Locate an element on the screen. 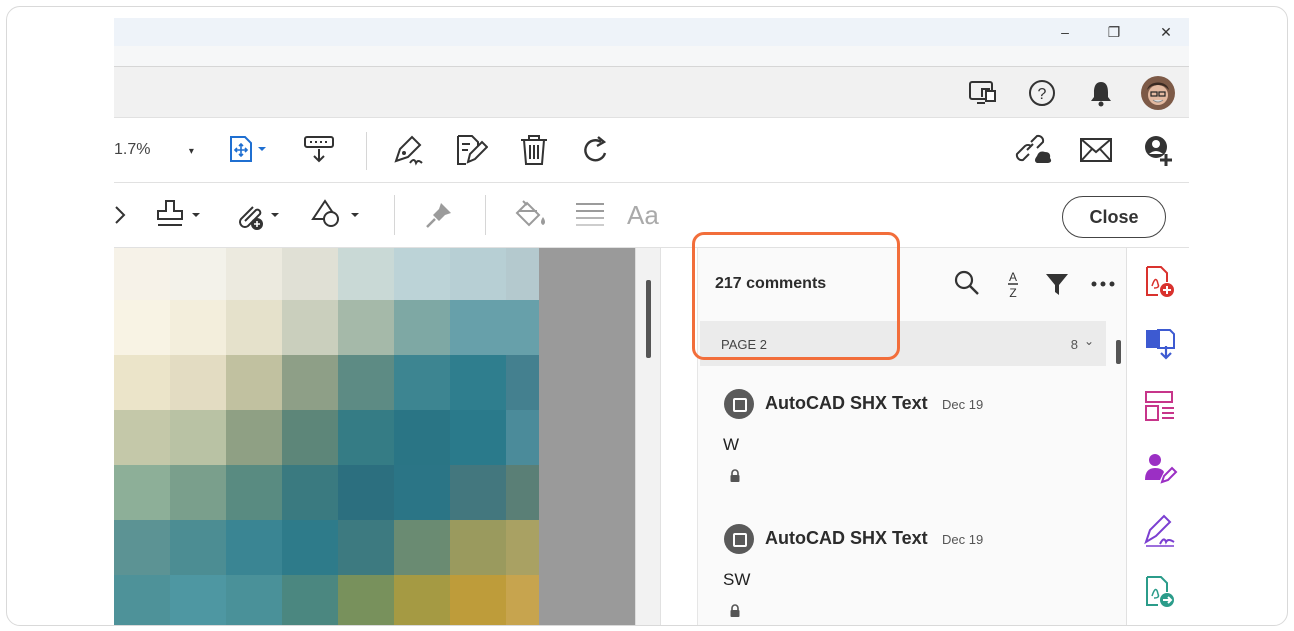 Image resolution: width=1294 pixels, height=631 pixels. notifications-bell-icon is located at coordinates (1101, 93).